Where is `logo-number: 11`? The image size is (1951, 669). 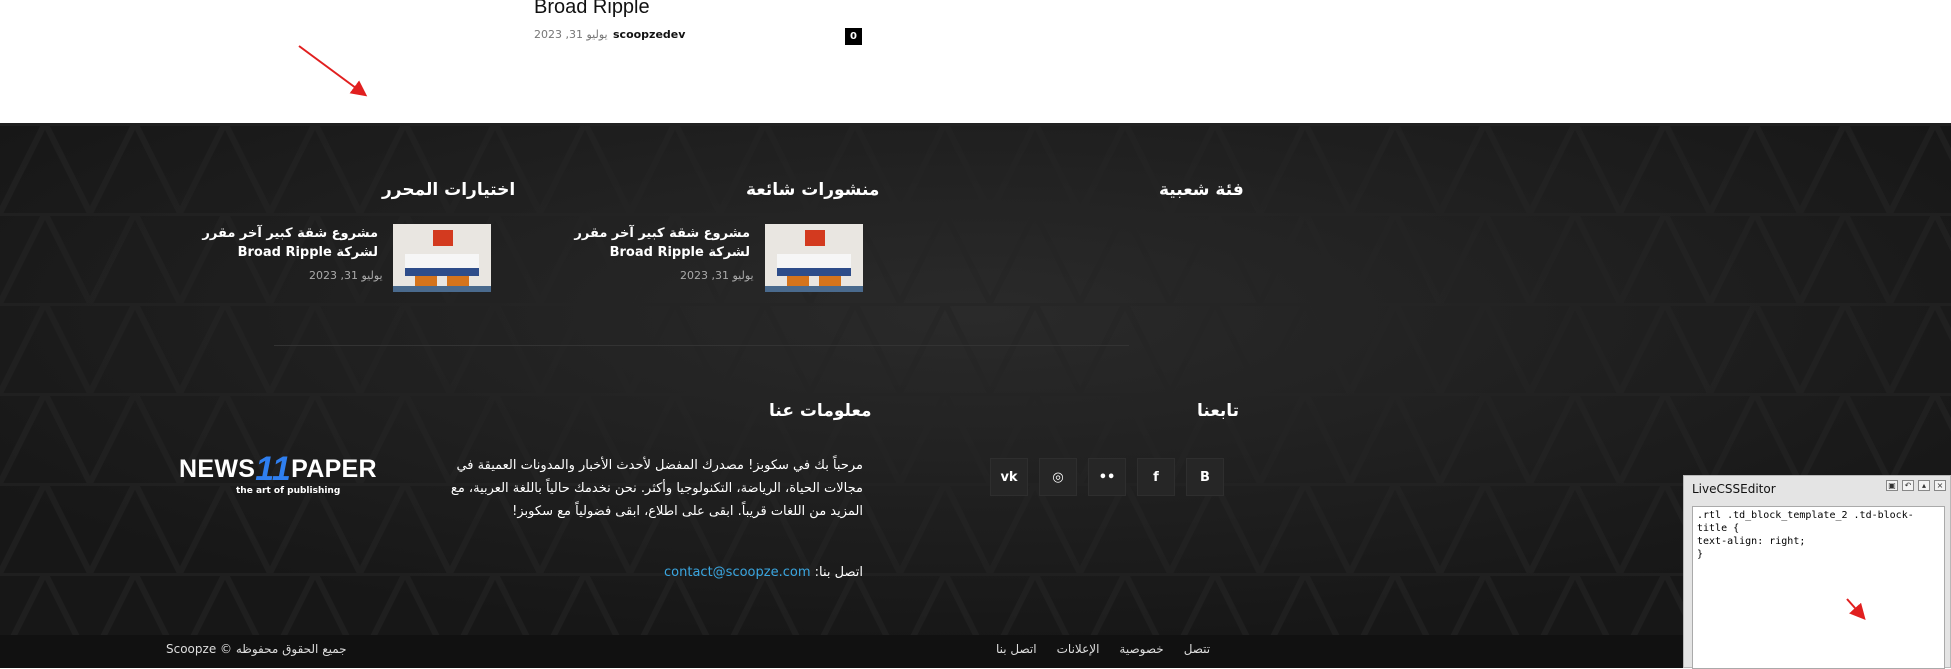 logo-number: 11 is located at coordinates (273, 469).